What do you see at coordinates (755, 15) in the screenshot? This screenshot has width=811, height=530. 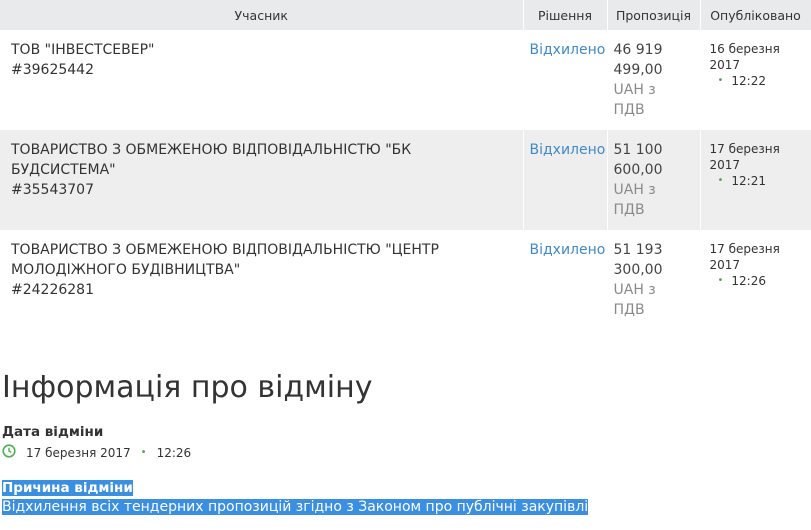 I see `header-published: Опубліковано` at bounding box center [755, 15].